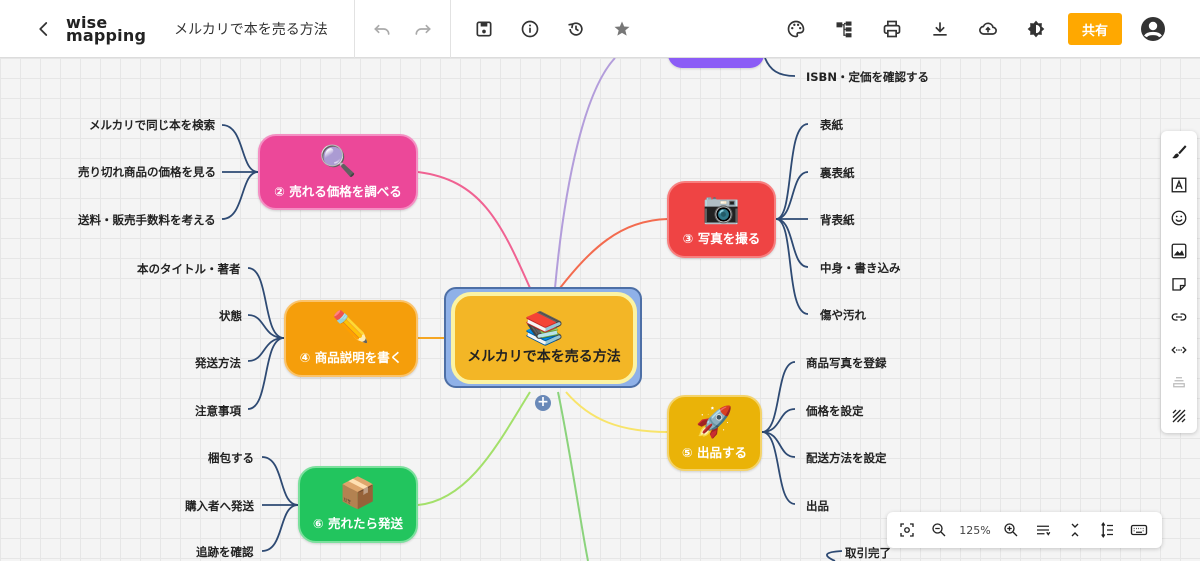  I want to click on theme-toggle-icon, so click(1036, 29).